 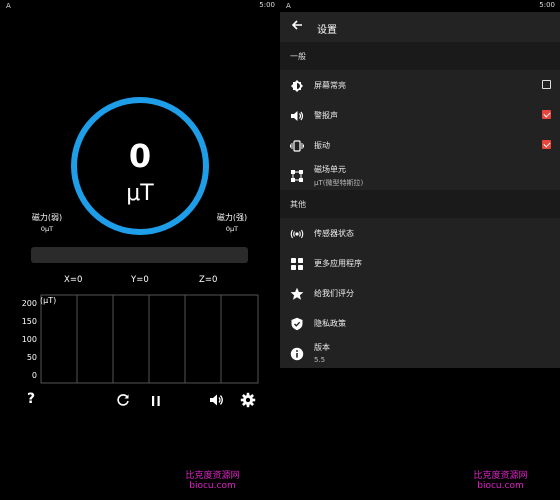 I want to click on sensor-broadcast-icon, so click(x=297, y=233).